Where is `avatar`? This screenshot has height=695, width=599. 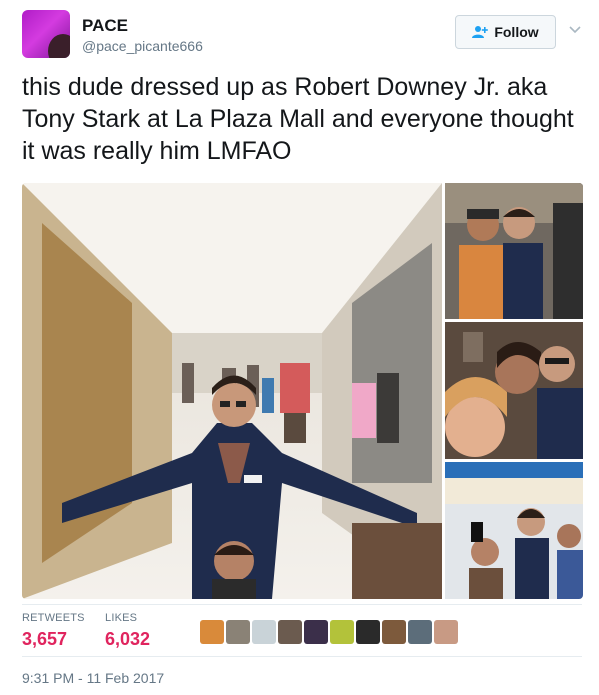
avatar is located at coordinates (46, 34).